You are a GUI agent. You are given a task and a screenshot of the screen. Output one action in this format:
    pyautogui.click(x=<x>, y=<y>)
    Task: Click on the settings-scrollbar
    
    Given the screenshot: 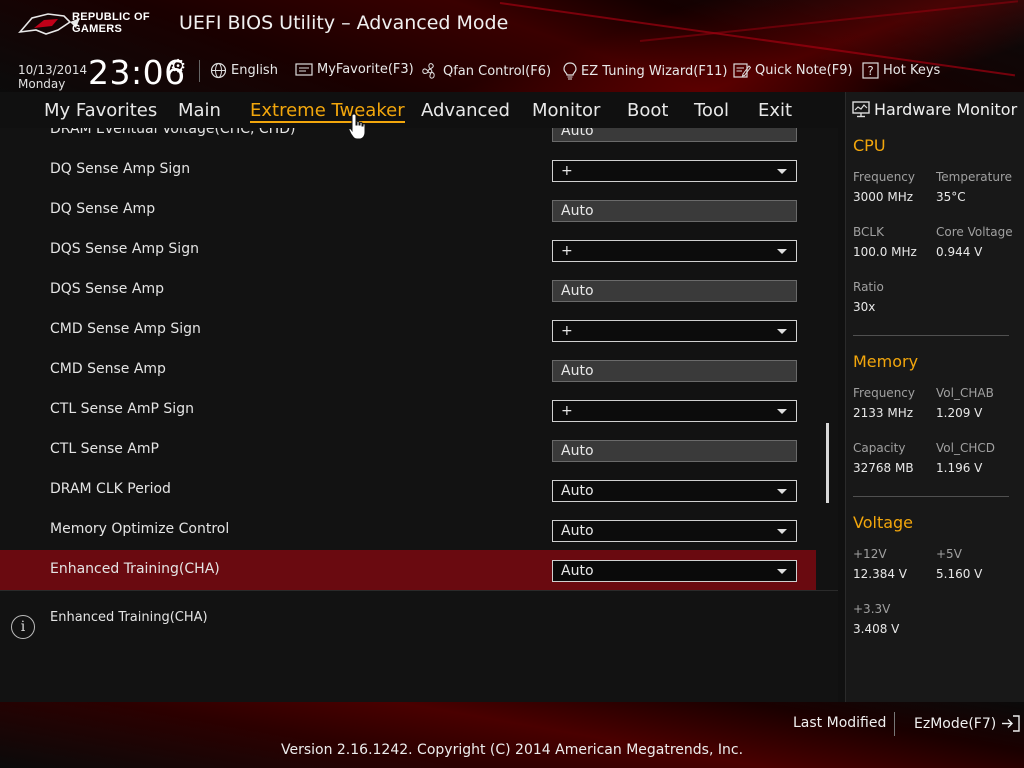 What is the action you would take?
    pyautogui.click(x=827, y=463)
    